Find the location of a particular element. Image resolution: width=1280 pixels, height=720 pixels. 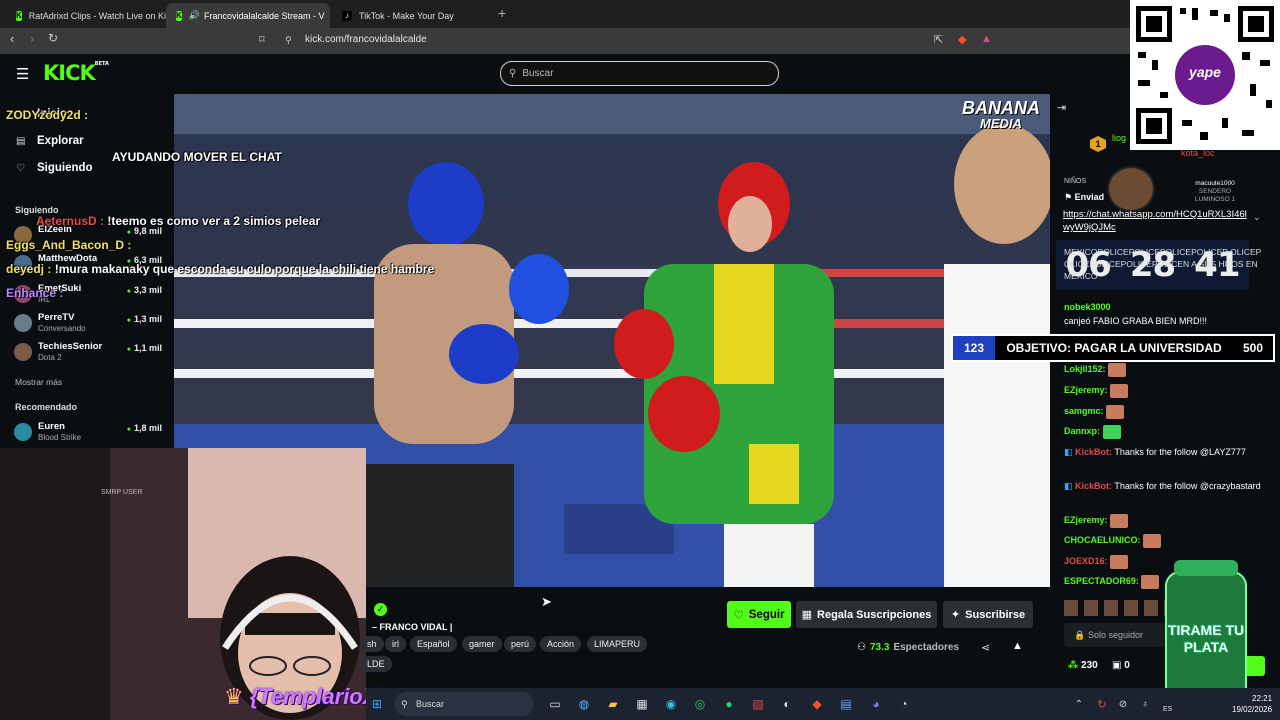

chevron-down-icon: ⌄ is located at coordinates (1257, 217).